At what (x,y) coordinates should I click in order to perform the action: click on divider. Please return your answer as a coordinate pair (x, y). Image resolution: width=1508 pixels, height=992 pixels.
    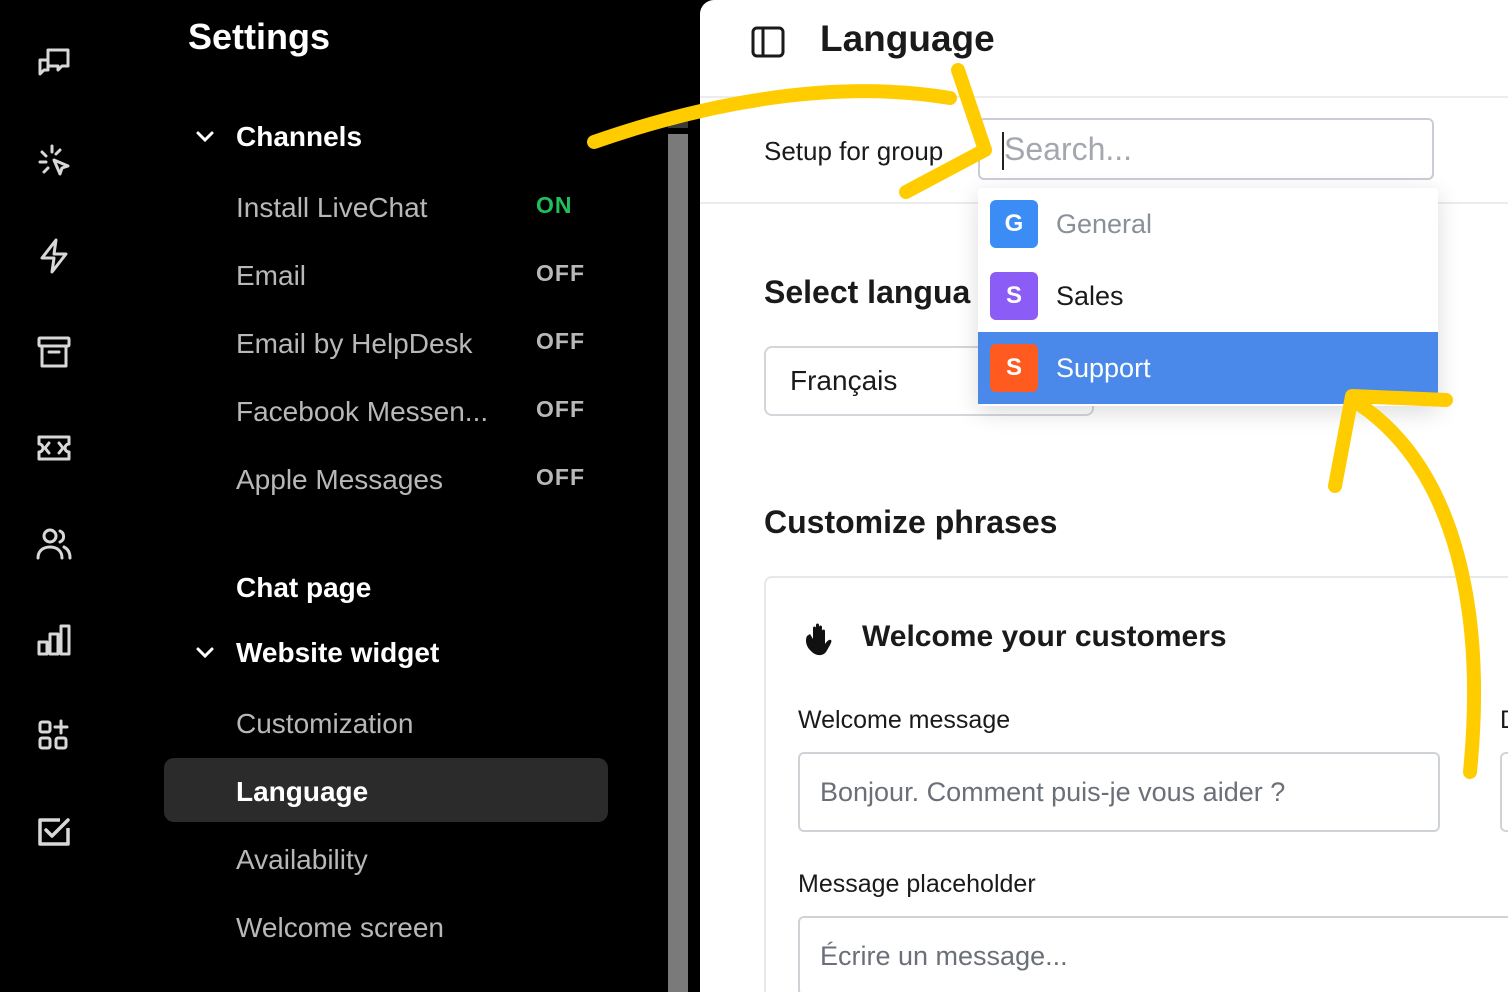
    Looking at the image, I should click on (1104, 97).